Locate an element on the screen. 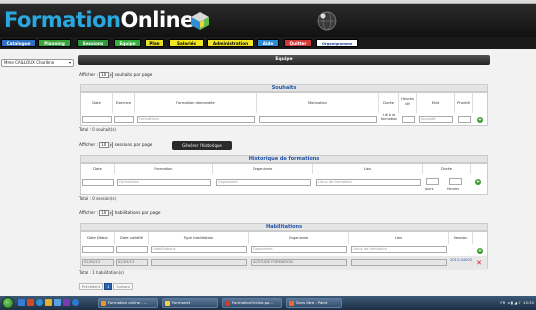 This screenshot has height=310, width=536. task-label: Sans titre - Paint is located at coordinates (312, 302).